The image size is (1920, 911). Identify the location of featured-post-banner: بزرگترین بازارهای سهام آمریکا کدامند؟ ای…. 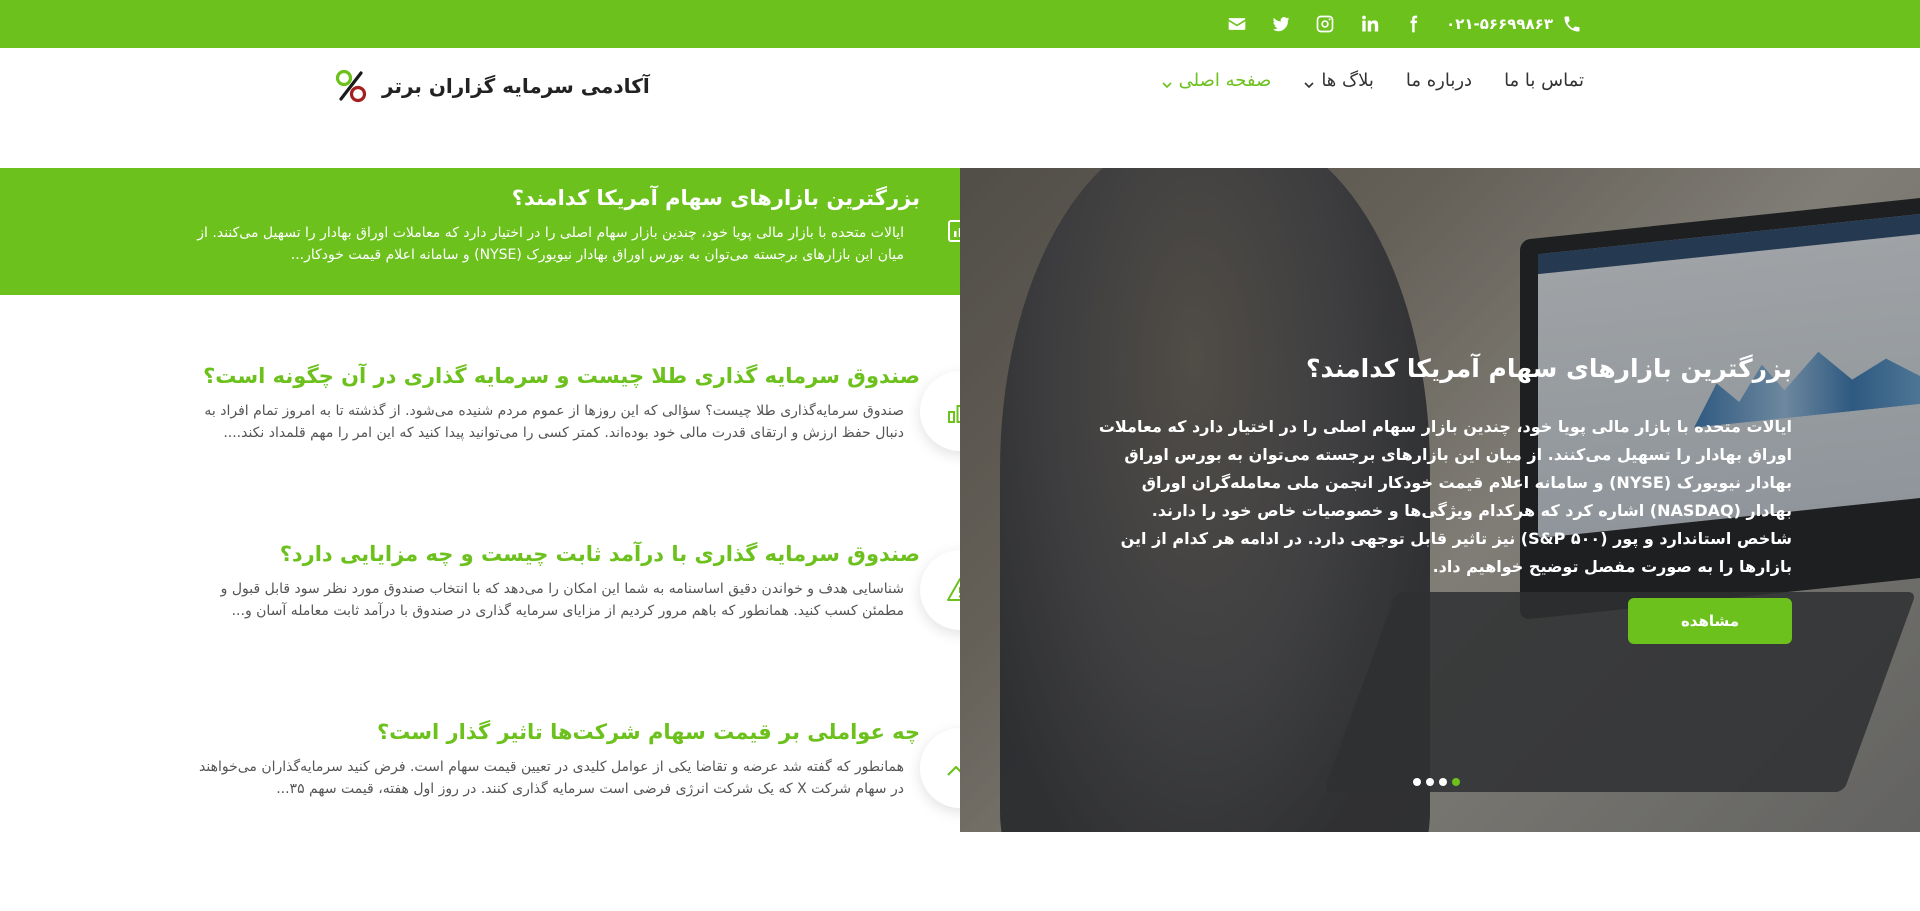
(480, 231).